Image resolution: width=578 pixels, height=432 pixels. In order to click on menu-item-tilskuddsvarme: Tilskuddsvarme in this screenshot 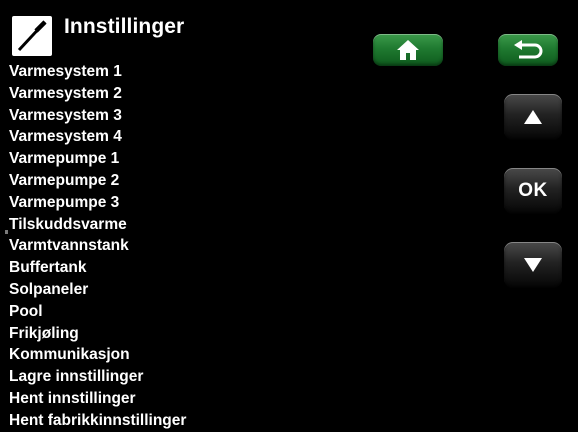, I will do `click(97, 225)`.